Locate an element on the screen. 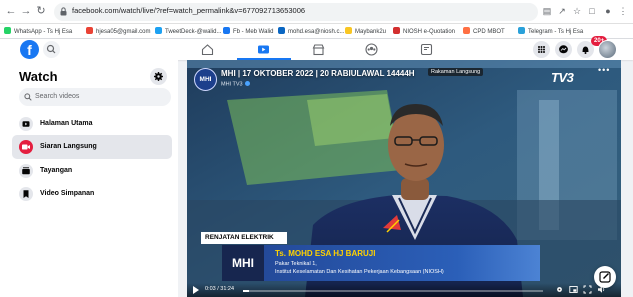 The height and width of the screenshot is (297, 633). tab-groups is located at coordinates (372, 49).